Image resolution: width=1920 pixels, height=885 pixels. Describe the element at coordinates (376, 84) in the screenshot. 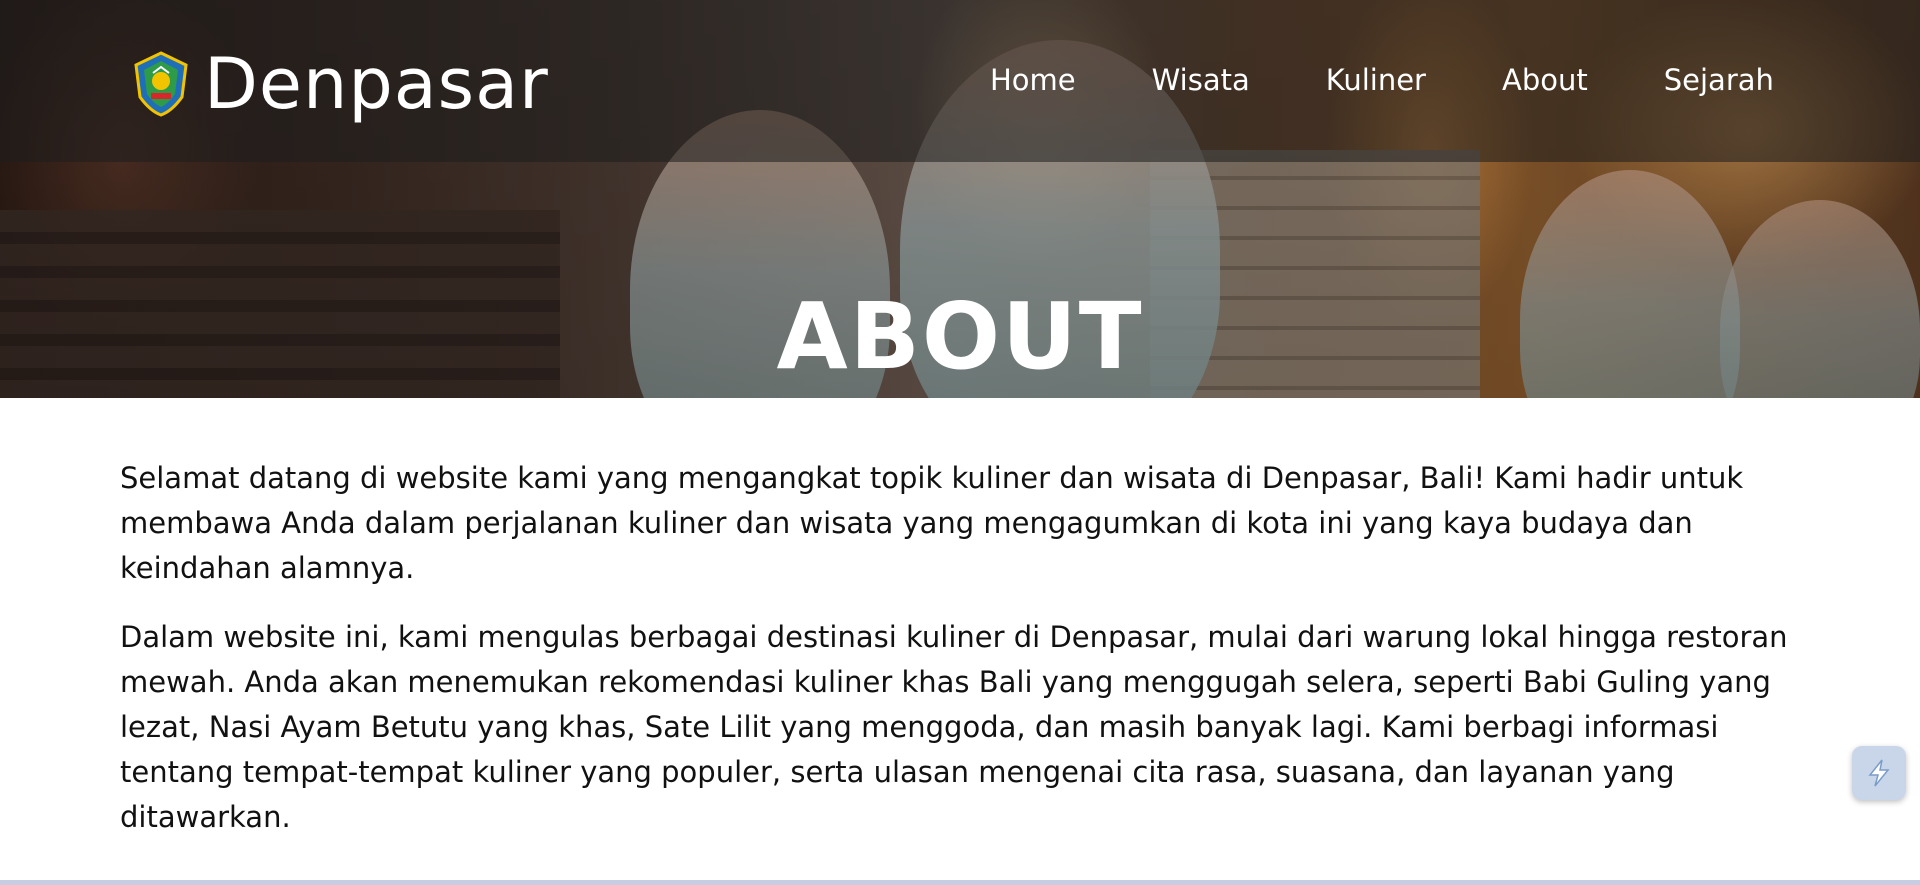

I see `brand-name: Denpasar` at that location.